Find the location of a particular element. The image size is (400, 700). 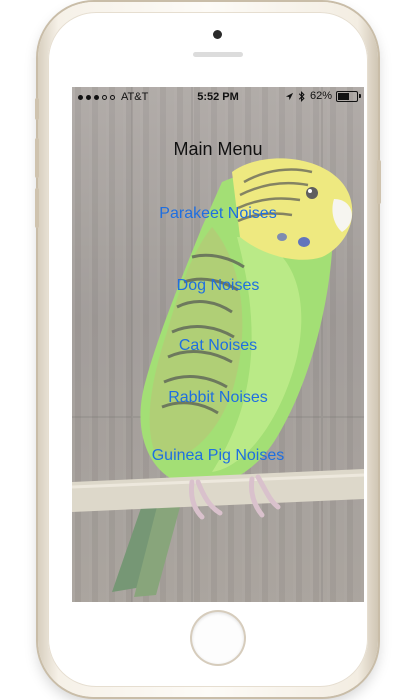

location-arrow-icon is located at coordinates (289, 96).